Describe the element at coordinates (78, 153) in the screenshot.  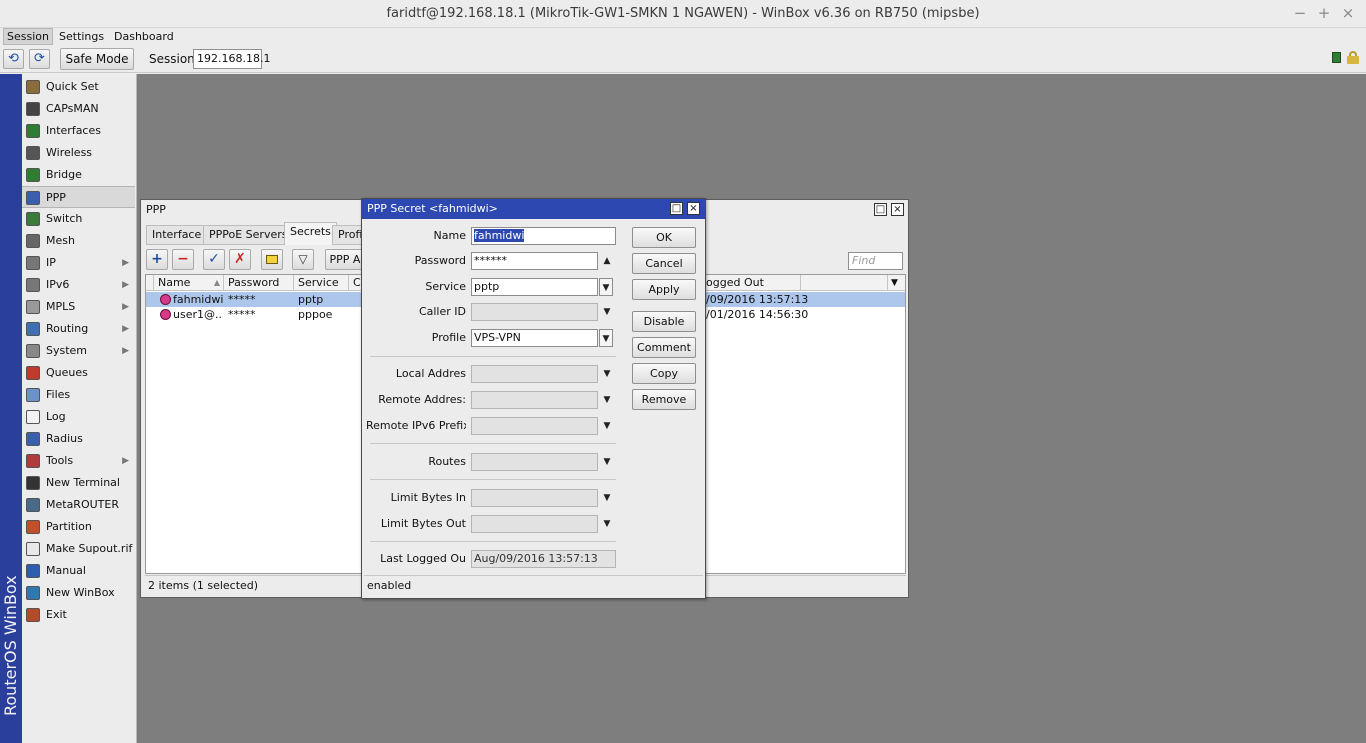
I see `sidebar-item-wireless: Wireless` at that location.